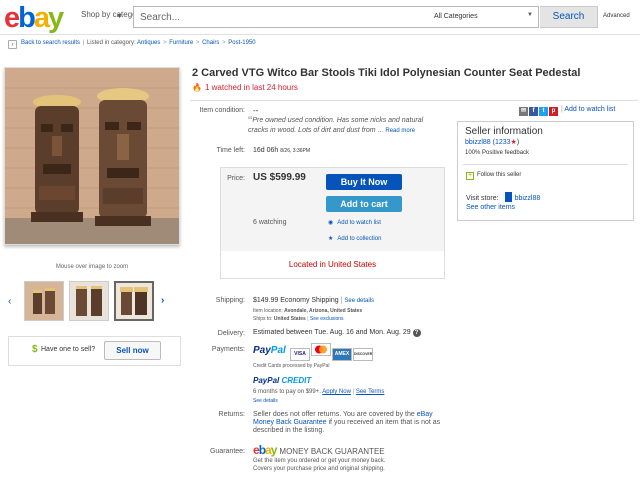 The image size is (640, 479). What do you see at coordinates (364, 204) in the screenshot?
I see `add-to-cart-button: Add to cart` at bounding box center [364, 204].